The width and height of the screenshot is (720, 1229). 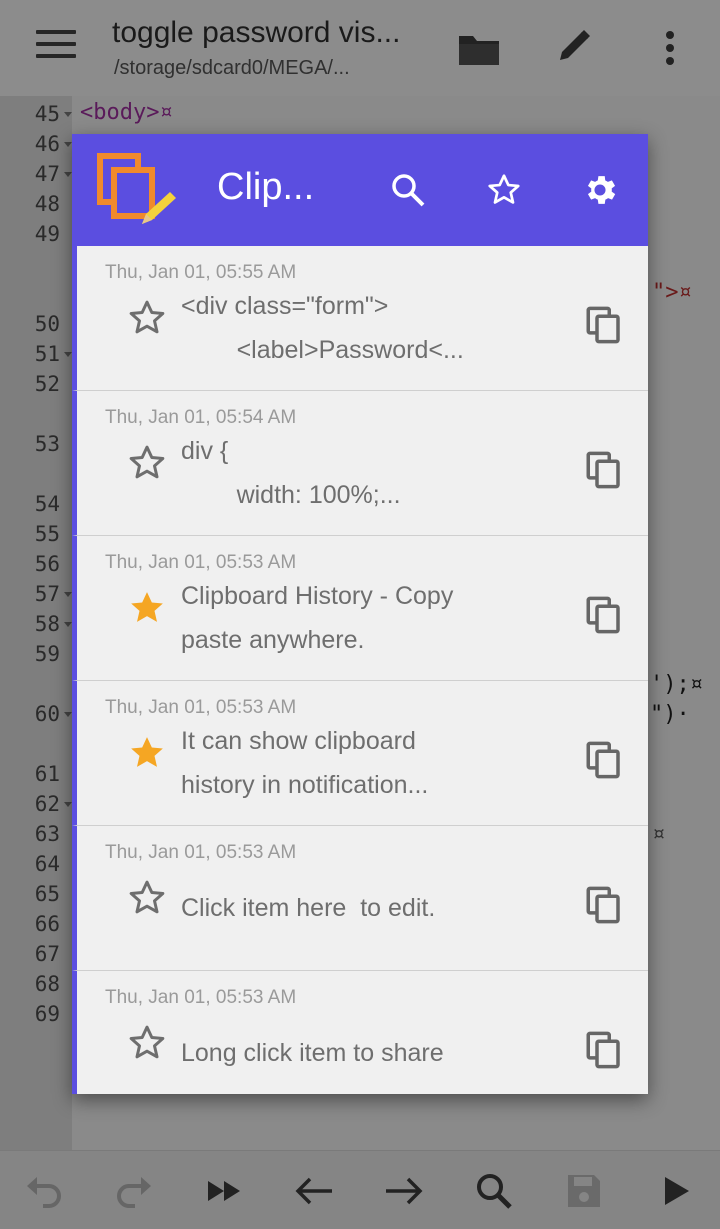 What do you see at coordinates (47, 774) in the screenshot?
I see `line-number: 61` at bounding box center [47, 774].